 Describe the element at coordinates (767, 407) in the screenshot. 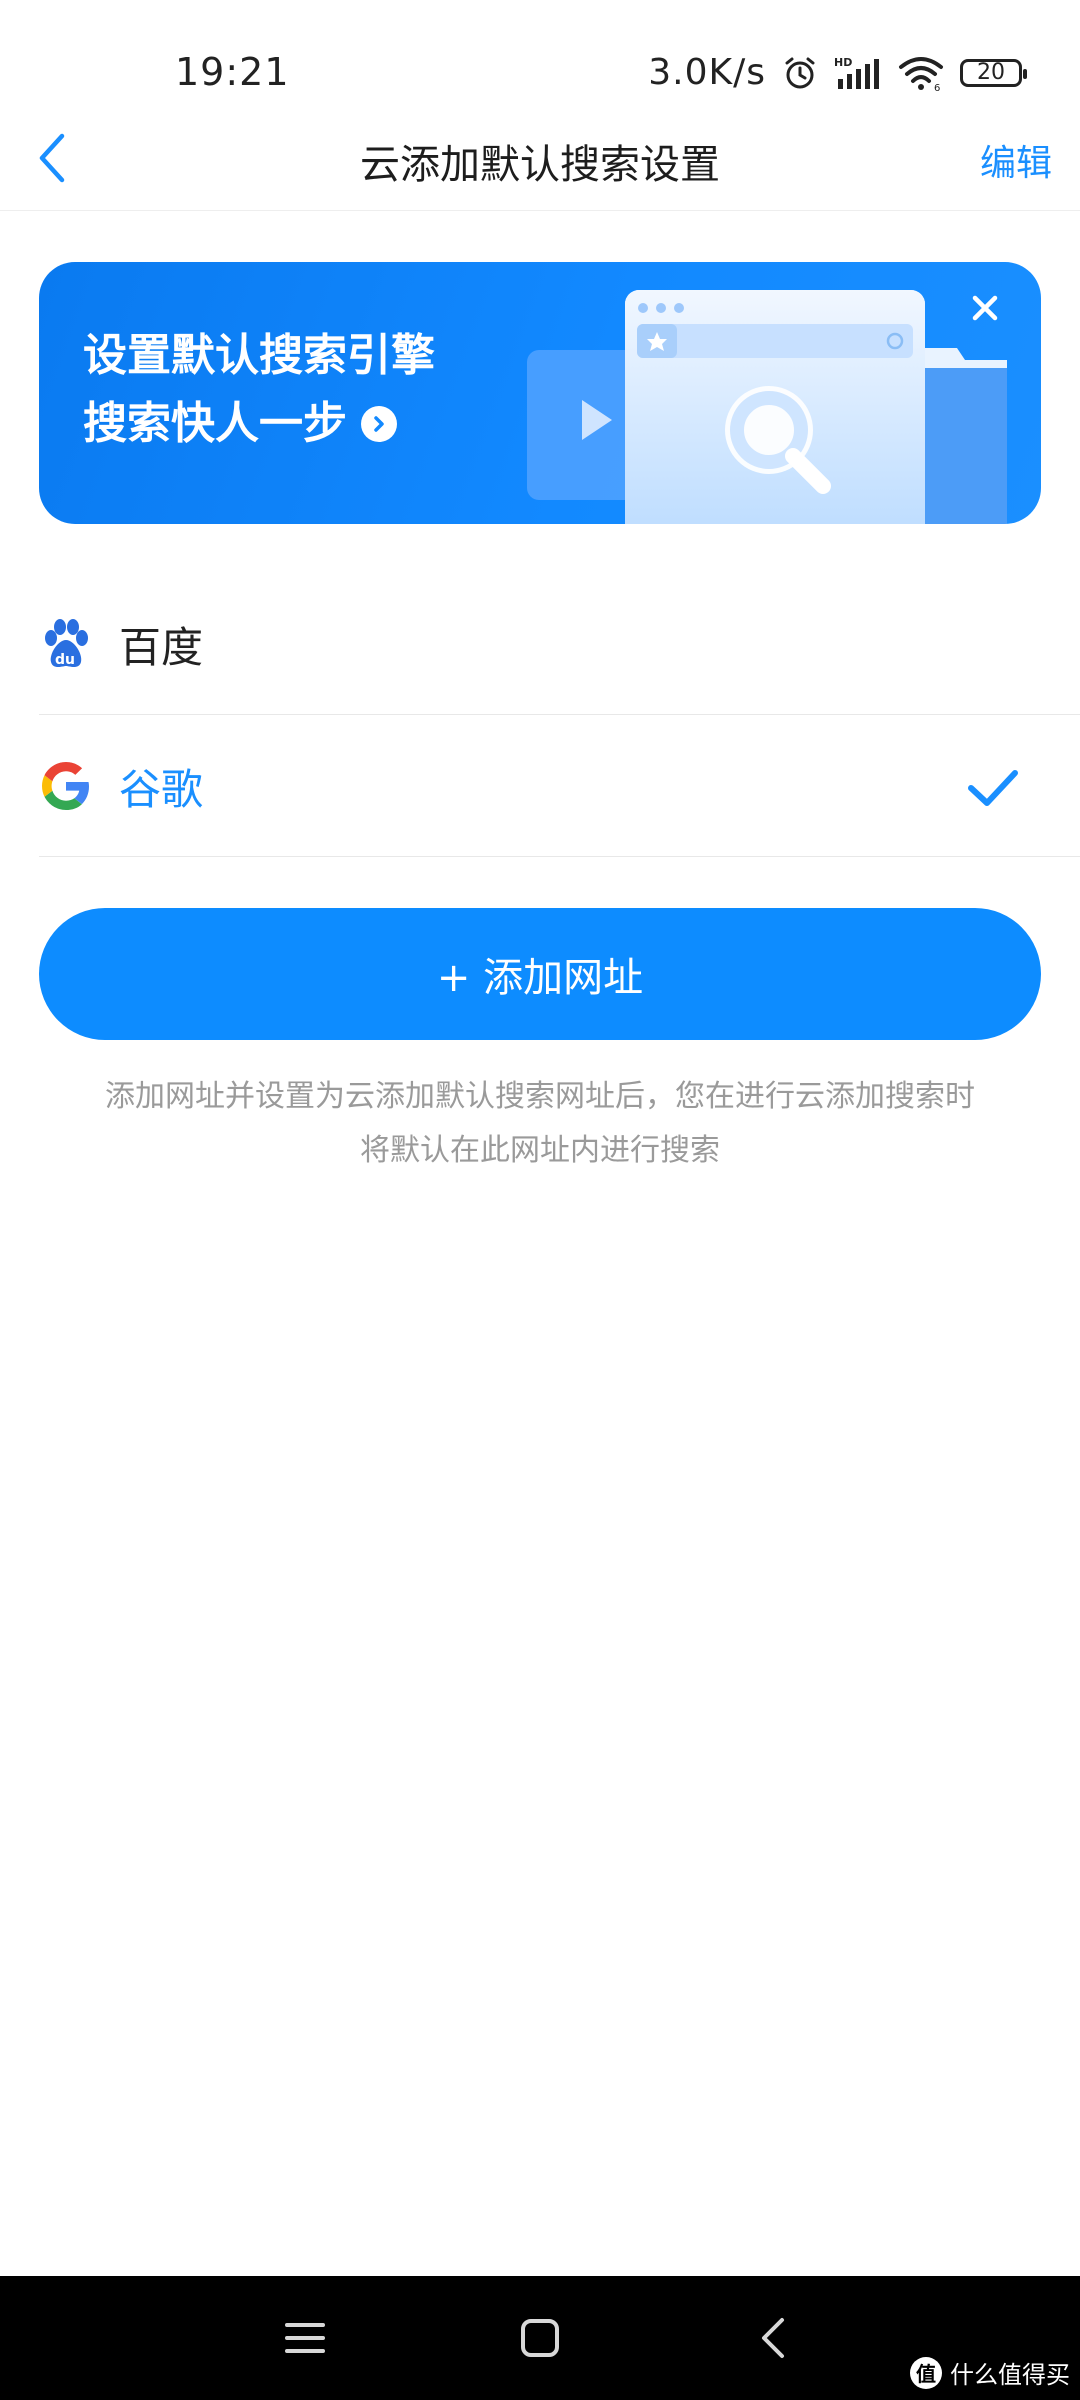

I see `browser-illustration` at that location.